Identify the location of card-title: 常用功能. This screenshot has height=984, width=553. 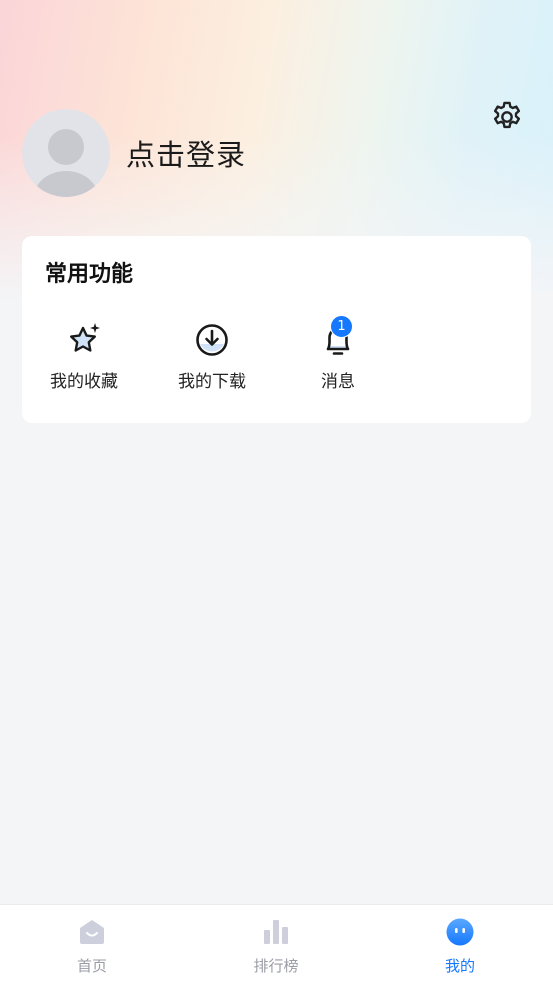
(89, 274).